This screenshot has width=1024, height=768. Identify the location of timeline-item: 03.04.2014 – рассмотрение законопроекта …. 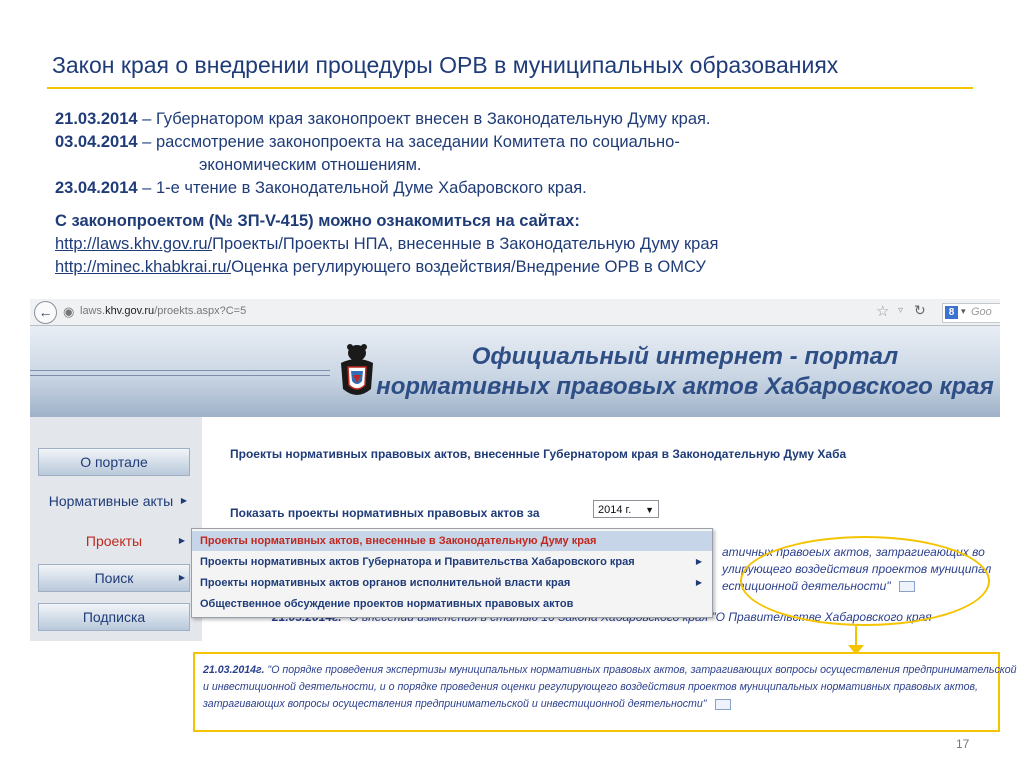
(520, 142).